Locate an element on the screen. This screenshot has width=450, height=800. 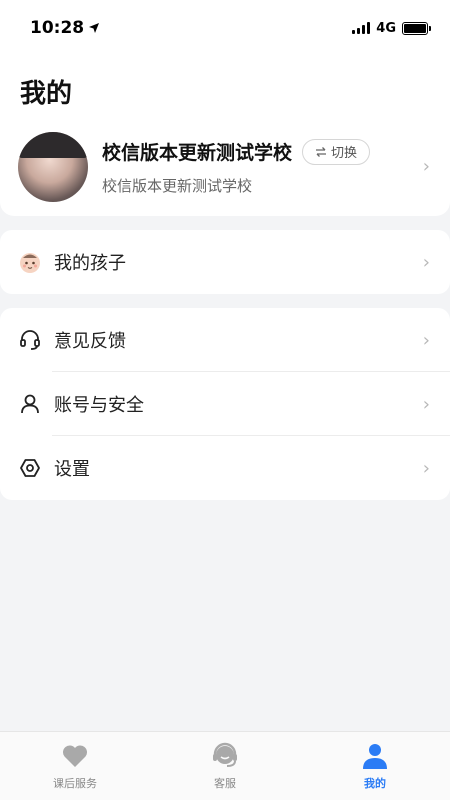
menu-label-feedback: 意见反馈 is located at coordinates (90, 341).